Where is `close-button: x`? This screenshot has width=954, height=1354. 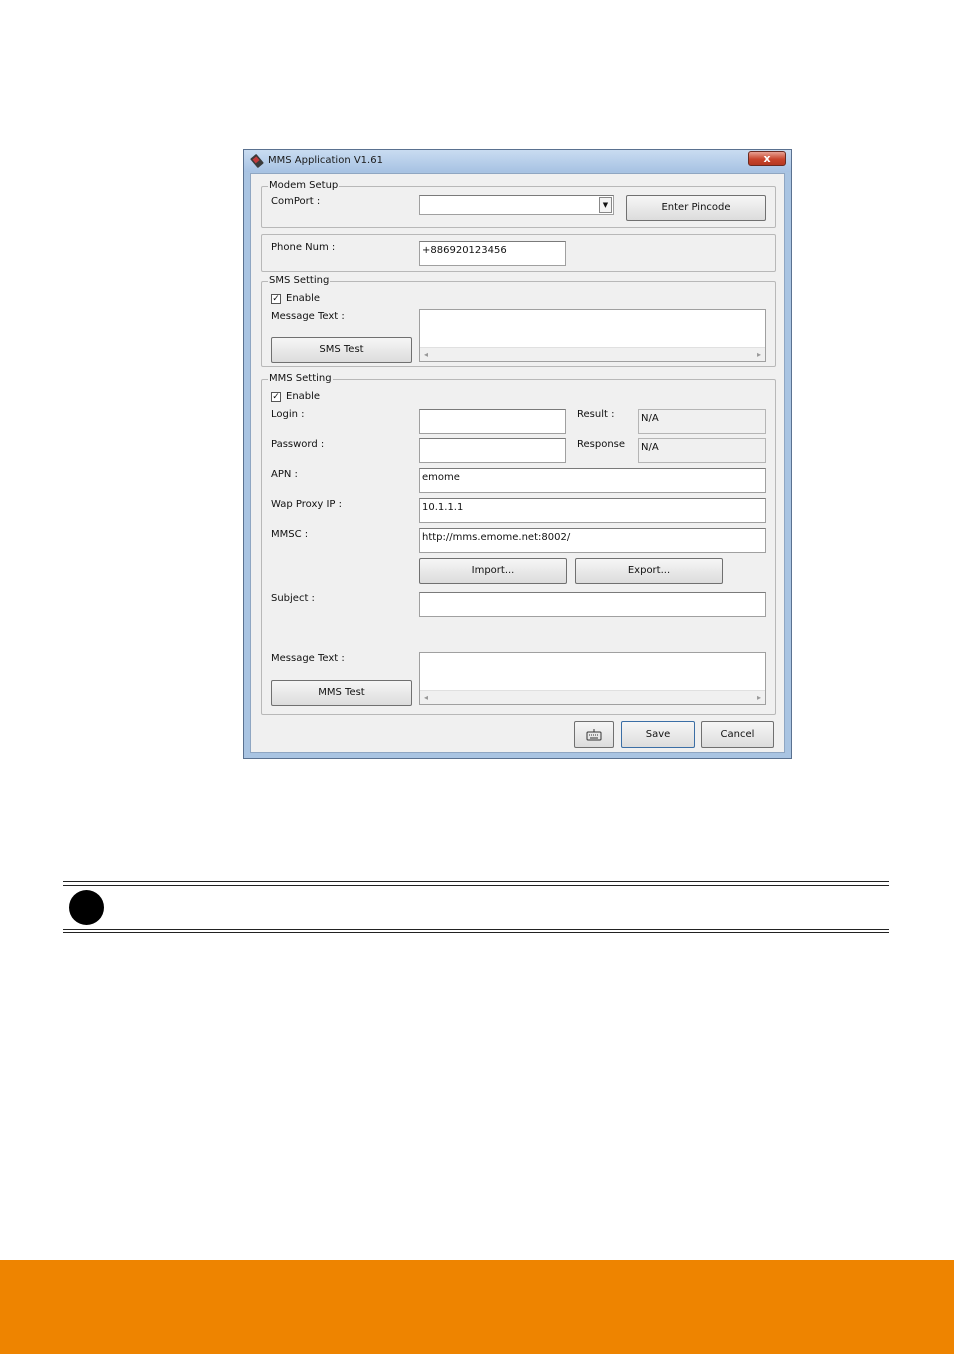 close-button: x is located at coordinates (767, 158).